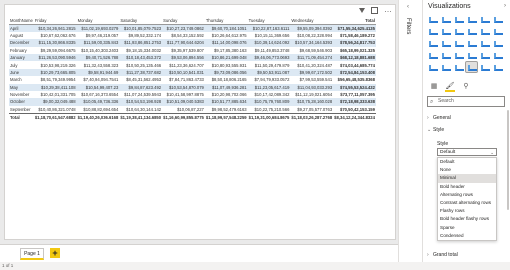  What do you see at coordinates (434, 87) in the screenshot?
I see `fields-tab-icon: ▦` at bounding box center [434, 87].